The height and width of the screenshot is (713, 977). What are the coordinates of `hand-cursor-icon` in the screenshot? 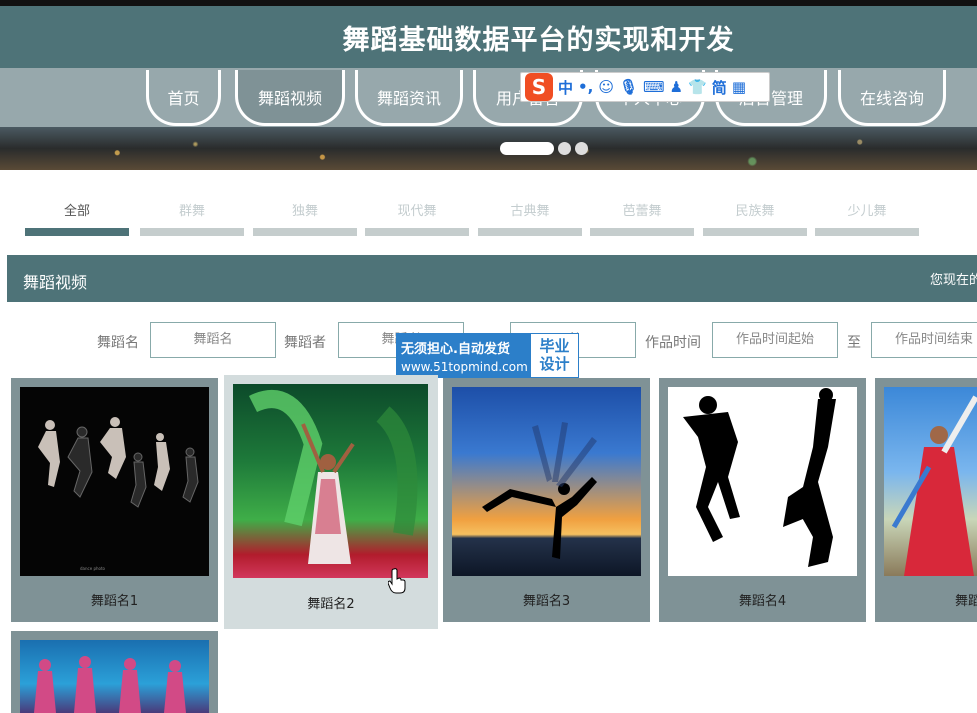 It's located at (397, 581).